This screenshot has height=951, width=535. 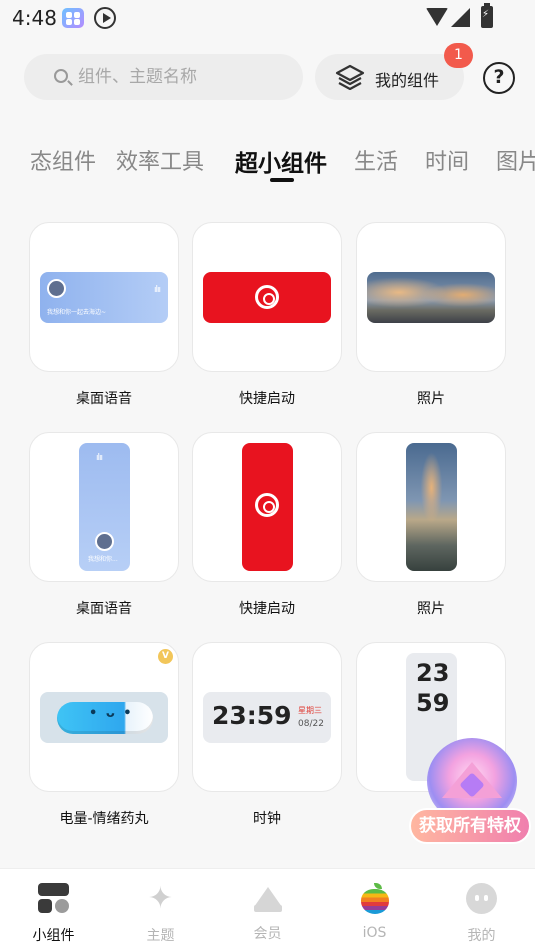 I want to click on tab-time: 时间, so click(x=447, y=160).